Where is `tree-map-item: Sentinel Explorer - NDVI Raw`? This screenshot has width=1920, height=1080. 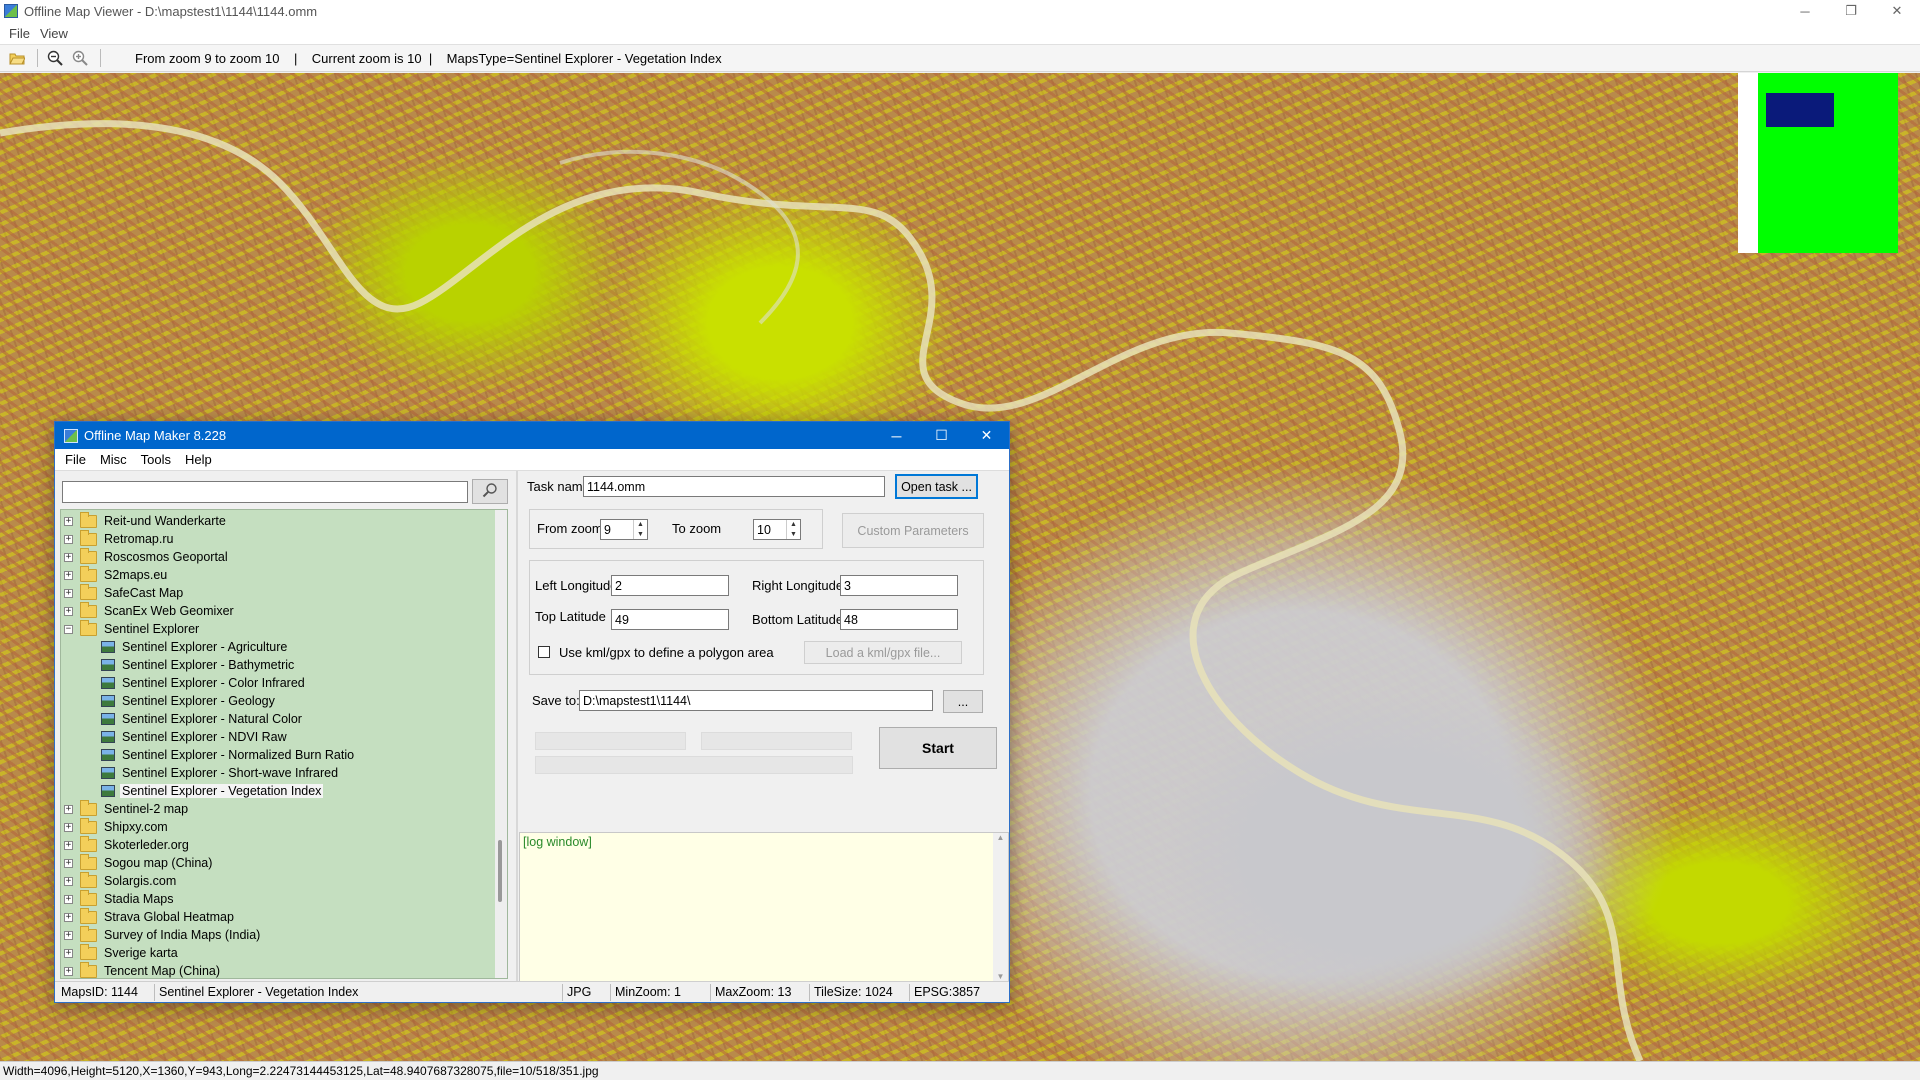
tree-map-item: Sentinel Explorer - NDVI Raw is located at coordinates (175, 737).